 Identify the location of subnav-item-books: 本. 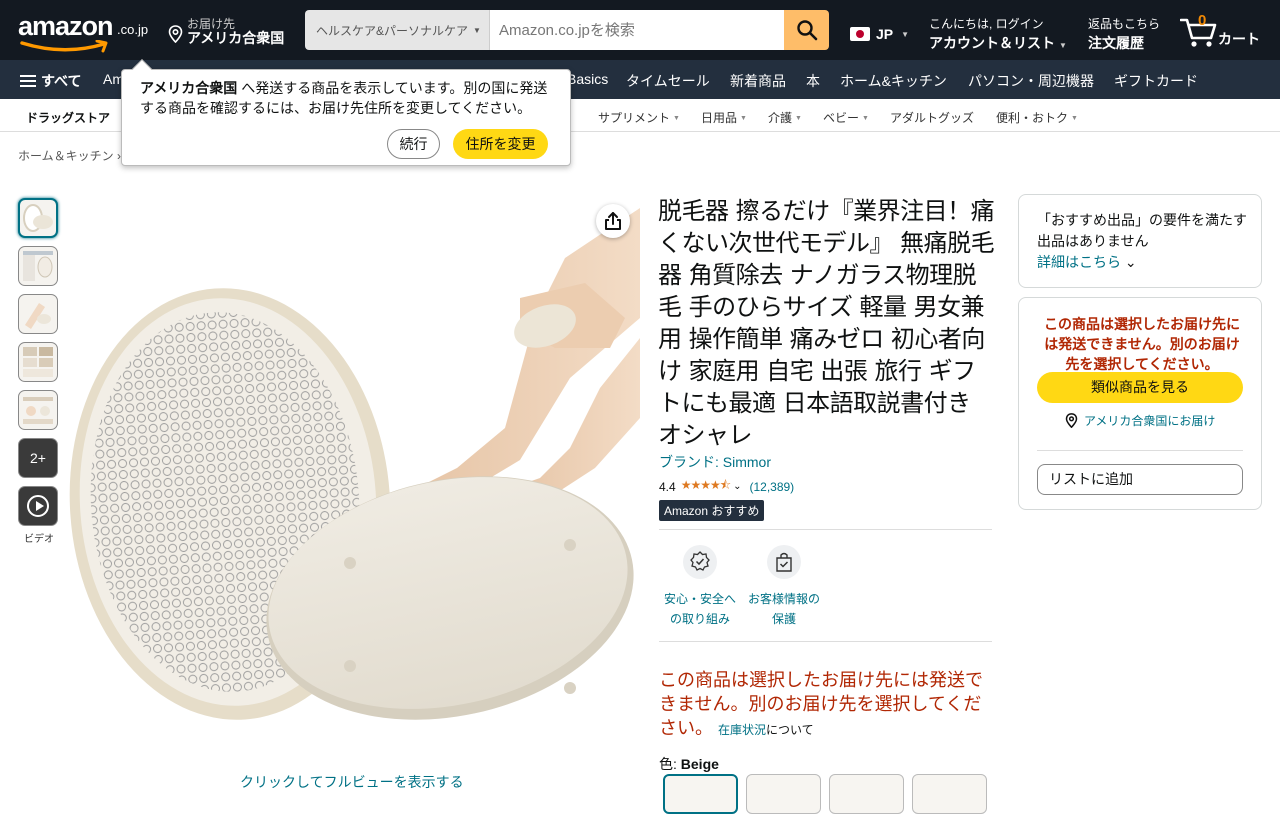
(813, 81).